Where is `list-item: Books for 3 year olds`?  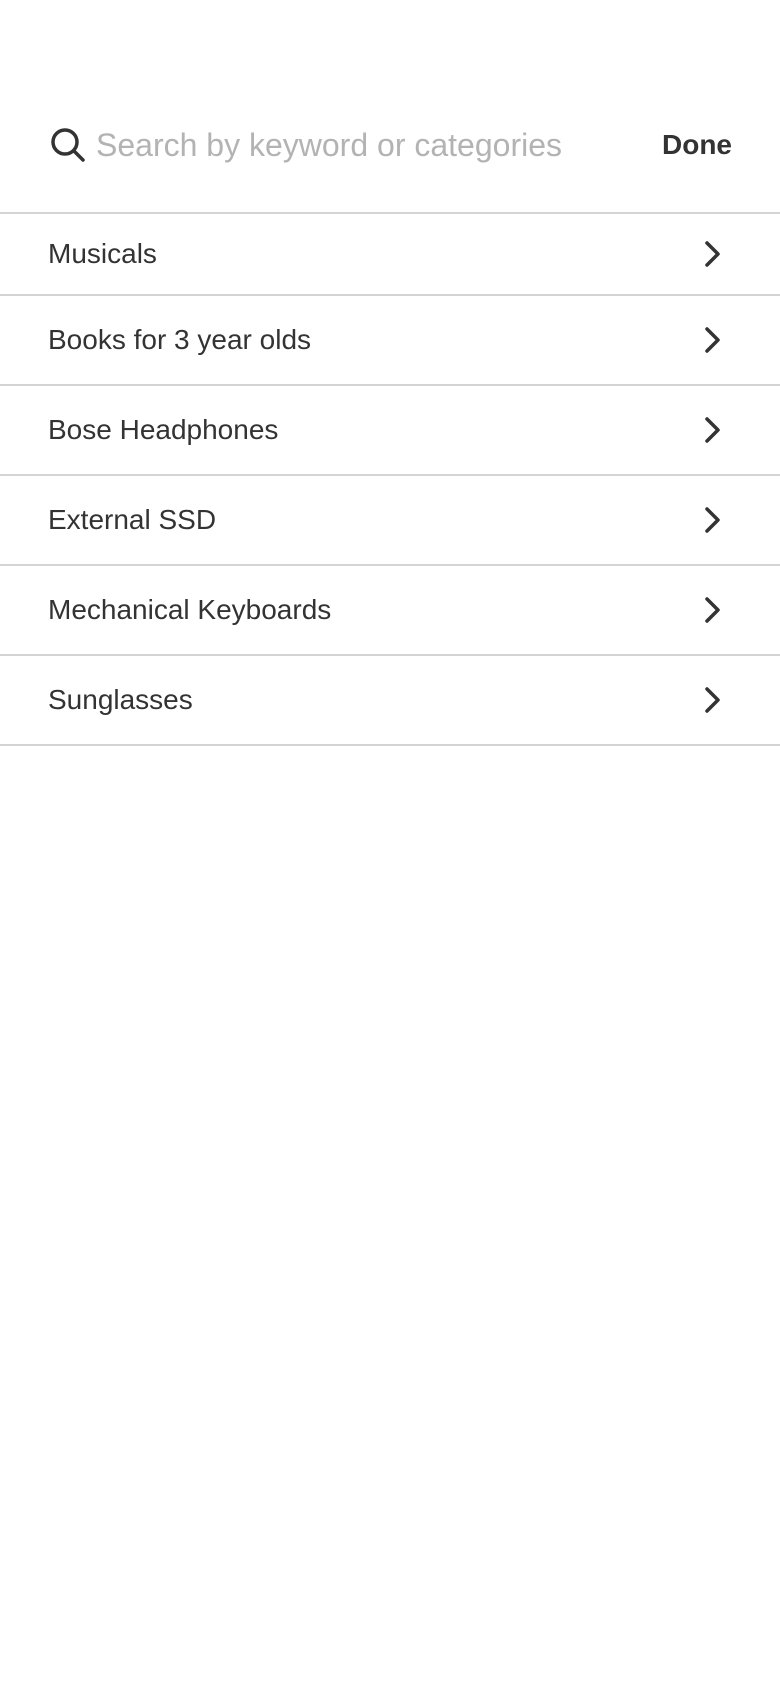
list-item: Books for 3 year olds is located at coordinates (390, 341).